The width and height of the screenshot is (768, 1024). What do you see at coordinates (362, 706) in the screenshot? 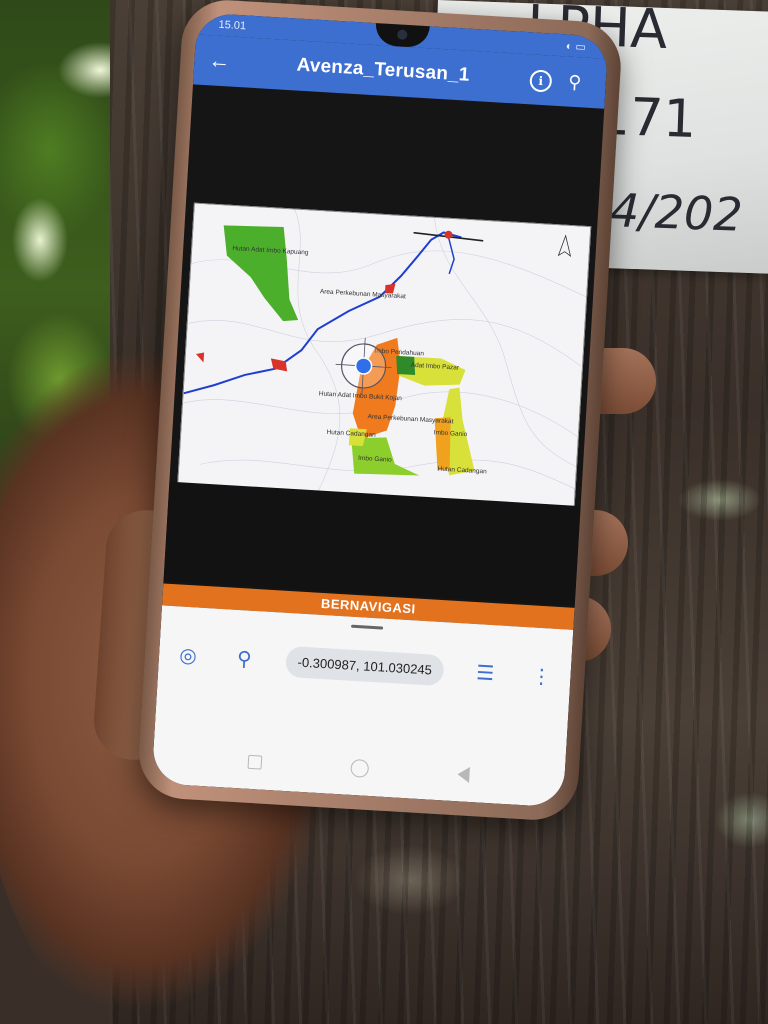
I see `bottom-panel: ◎ ⚲ -0.300987, 101.030245 ☰ ⋮` at bounding box center [362, 706].